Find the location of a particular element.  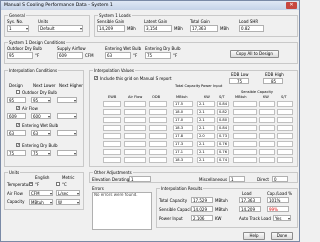

units-select: Default is located at coordinates (60, 28).